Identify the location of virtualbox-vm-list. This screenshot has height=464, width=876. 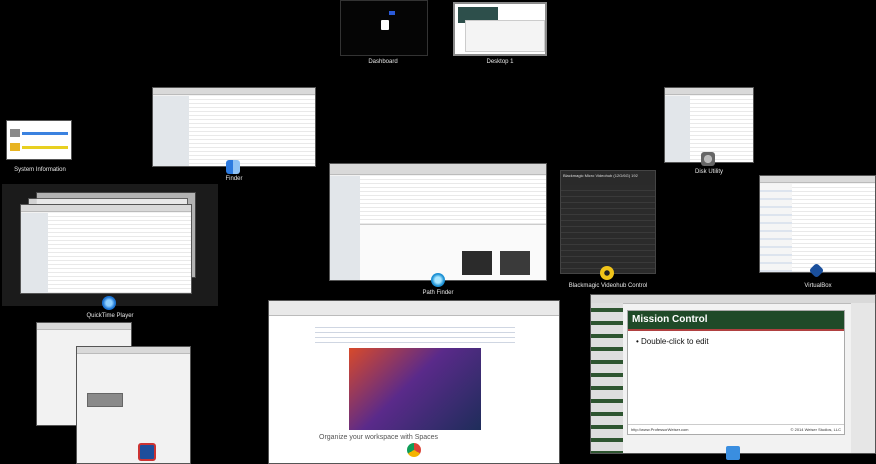
(777, 228).